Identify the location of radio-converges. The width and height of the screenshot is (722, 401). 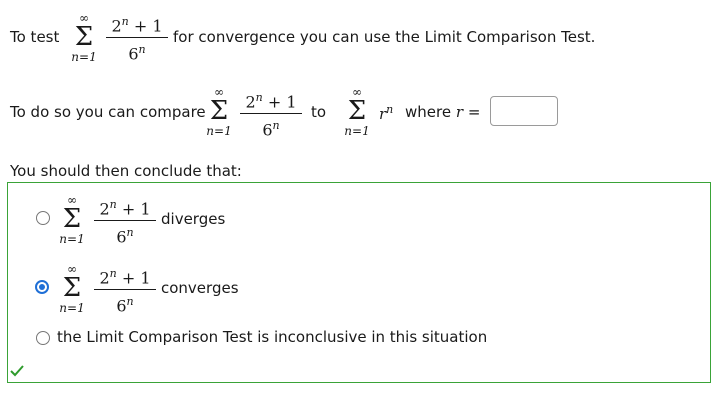
(42, 287).